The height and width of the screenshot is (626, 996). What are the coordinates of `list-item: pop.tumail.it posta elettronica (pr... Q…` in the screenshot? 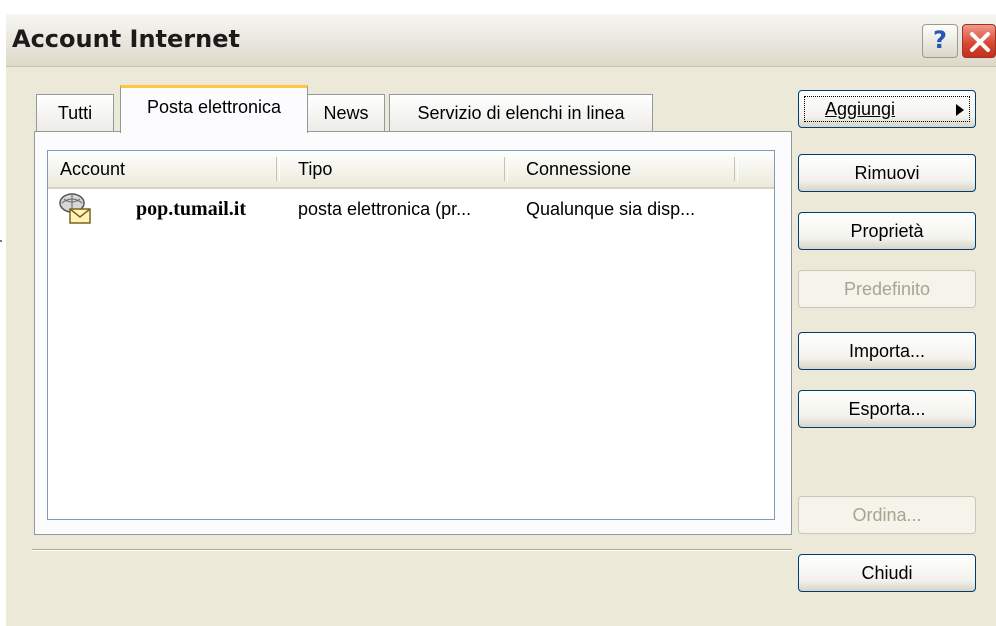 It's located at (411, 211).